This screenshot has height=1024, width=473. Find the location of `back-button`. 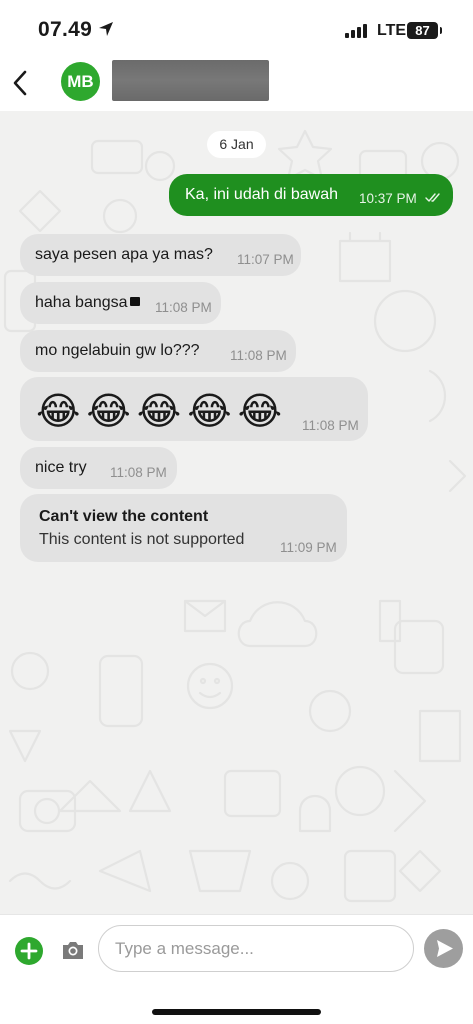

back-button is located at coordinates (21, 83).